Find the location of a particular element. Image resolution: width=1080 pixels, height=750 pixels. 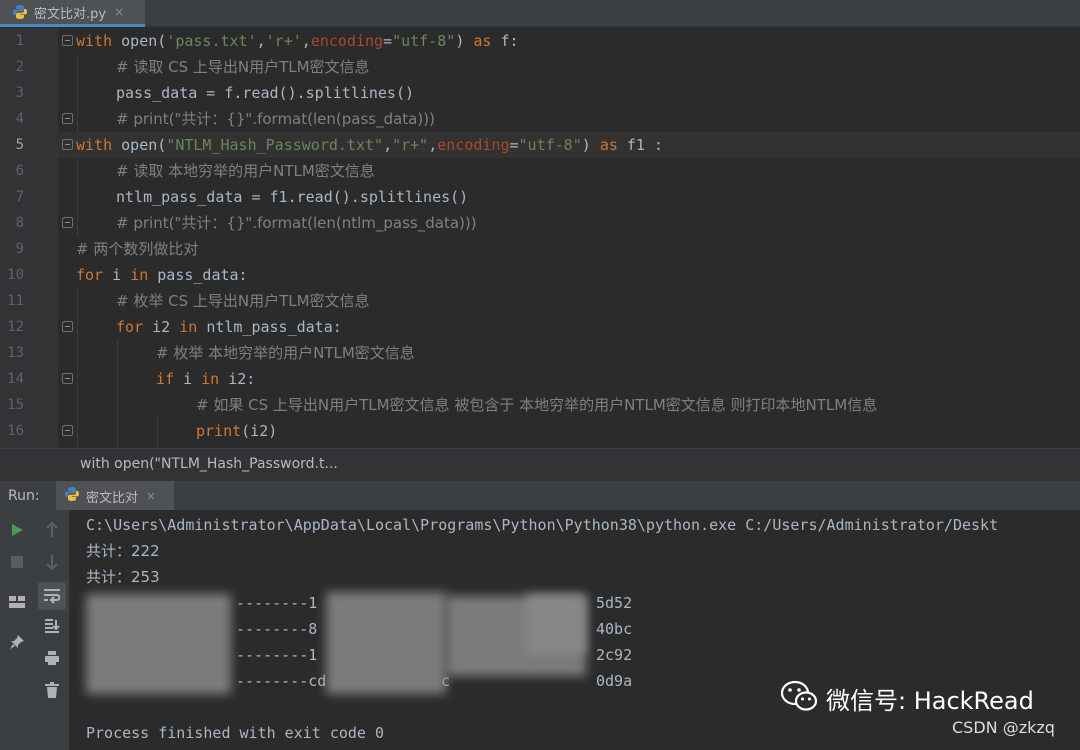

console-count-line: 共计：253 is located at coordinates (123, 577).